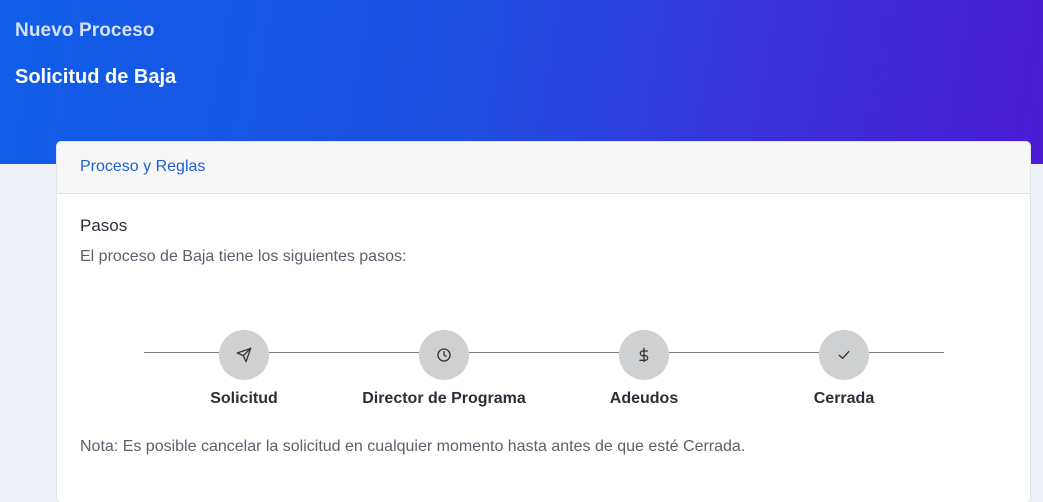 Image resolution: width=1043 pixels, height=502 pixels. Describe the element at coordinates (644, 398) in the screenshot. I see `step-label: Adeudos` at that location.